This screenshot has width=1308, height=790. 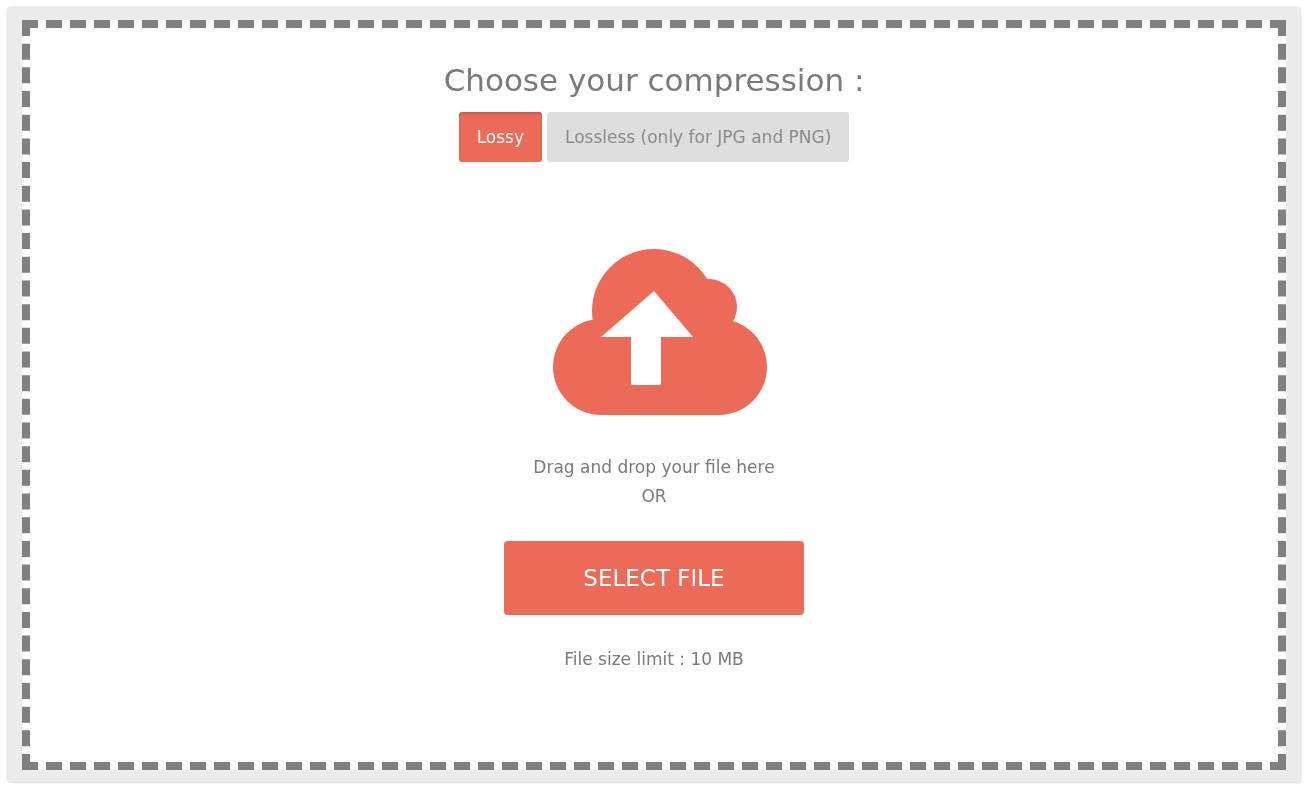 I want to click on compression-tab: Lossless (only for JPG and PNG), so click(x=698, y=137).